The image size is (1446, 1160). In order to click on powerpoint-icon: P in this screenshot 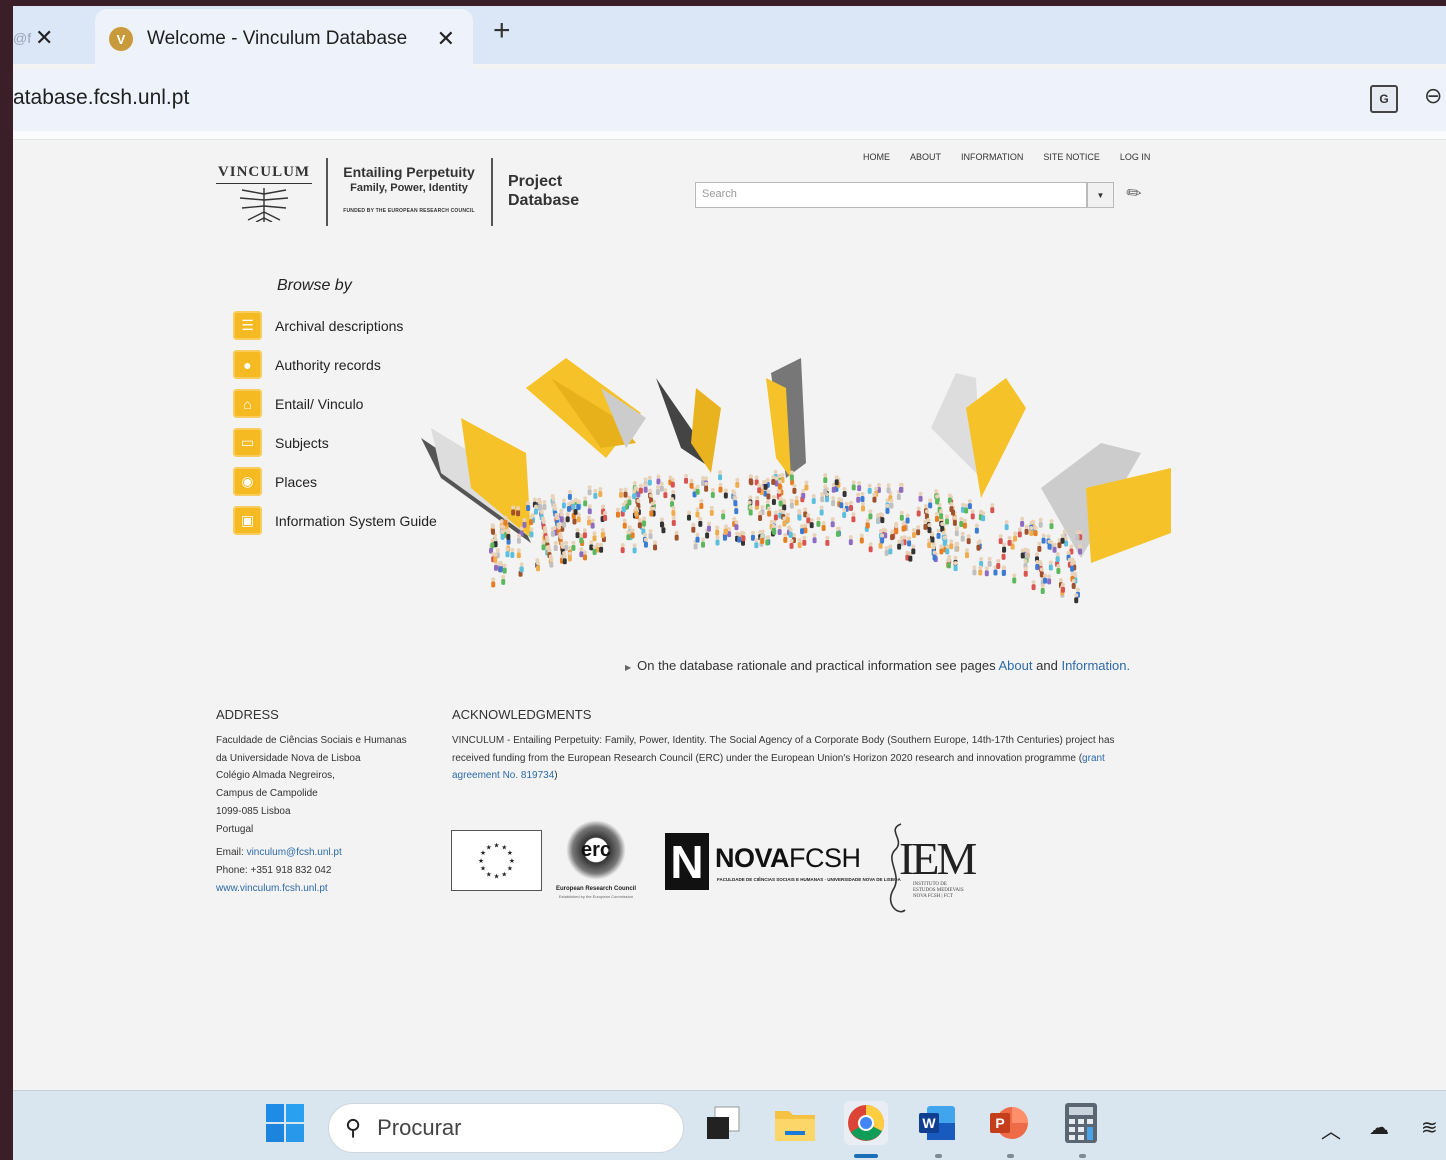, I will do `click(1009, 1123)`.